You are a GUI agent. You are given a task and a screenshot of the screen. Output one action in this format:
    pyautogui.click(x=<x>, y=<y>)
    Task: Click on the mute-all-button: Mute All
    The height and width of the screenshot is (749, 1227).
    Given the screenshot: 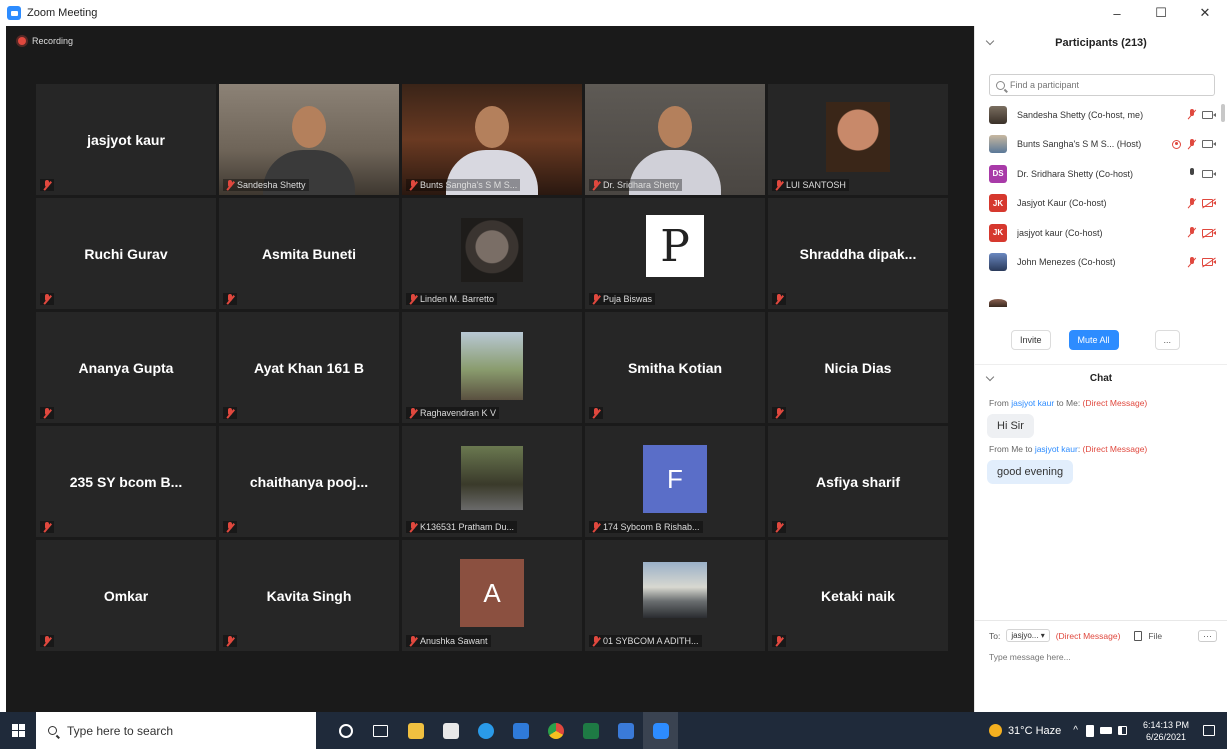 What is the action you would take?
    pyautogui.click(x=1093, y=340)
    